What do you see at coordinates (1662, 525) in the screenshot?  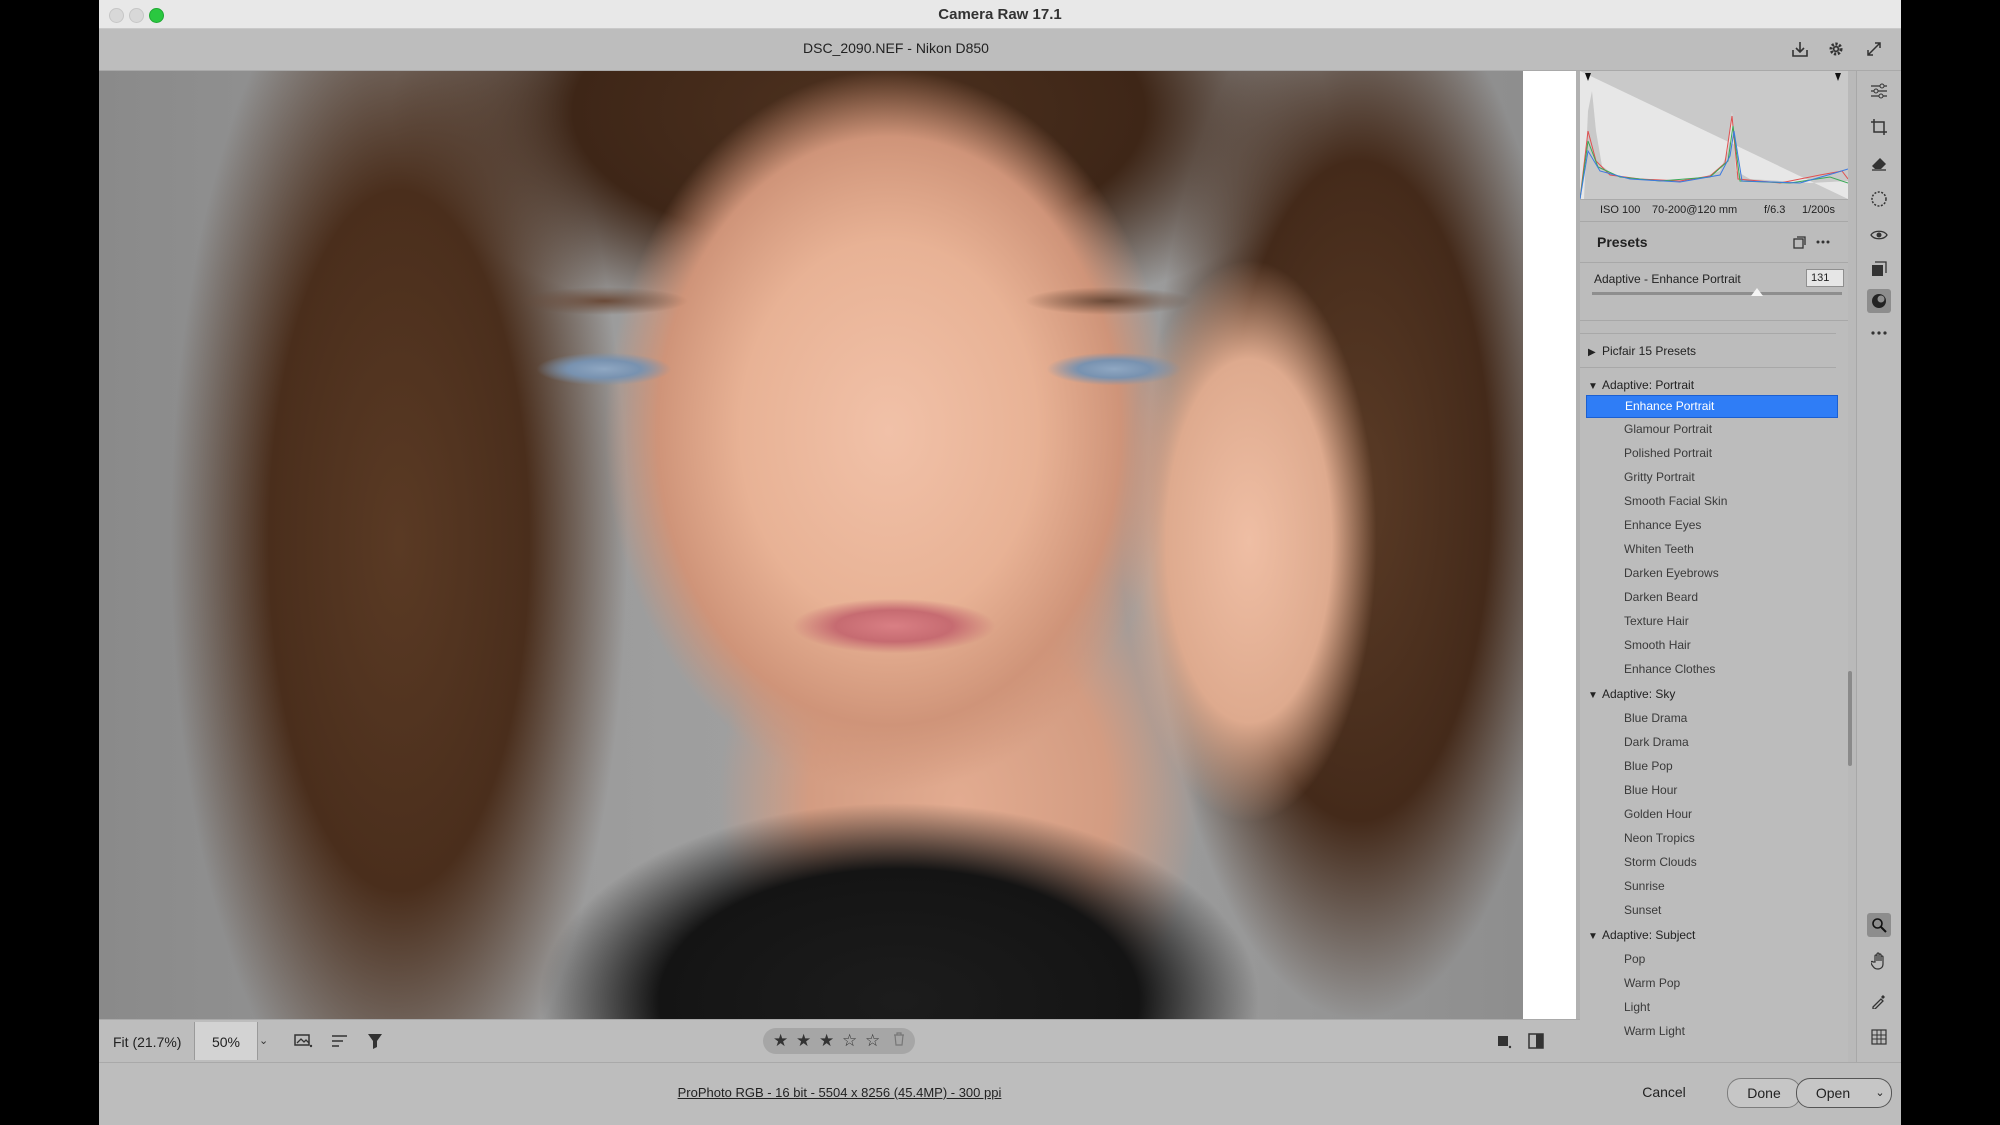 I see `preset-item: Enhance Eyes` at bounding box center [1662, 525].